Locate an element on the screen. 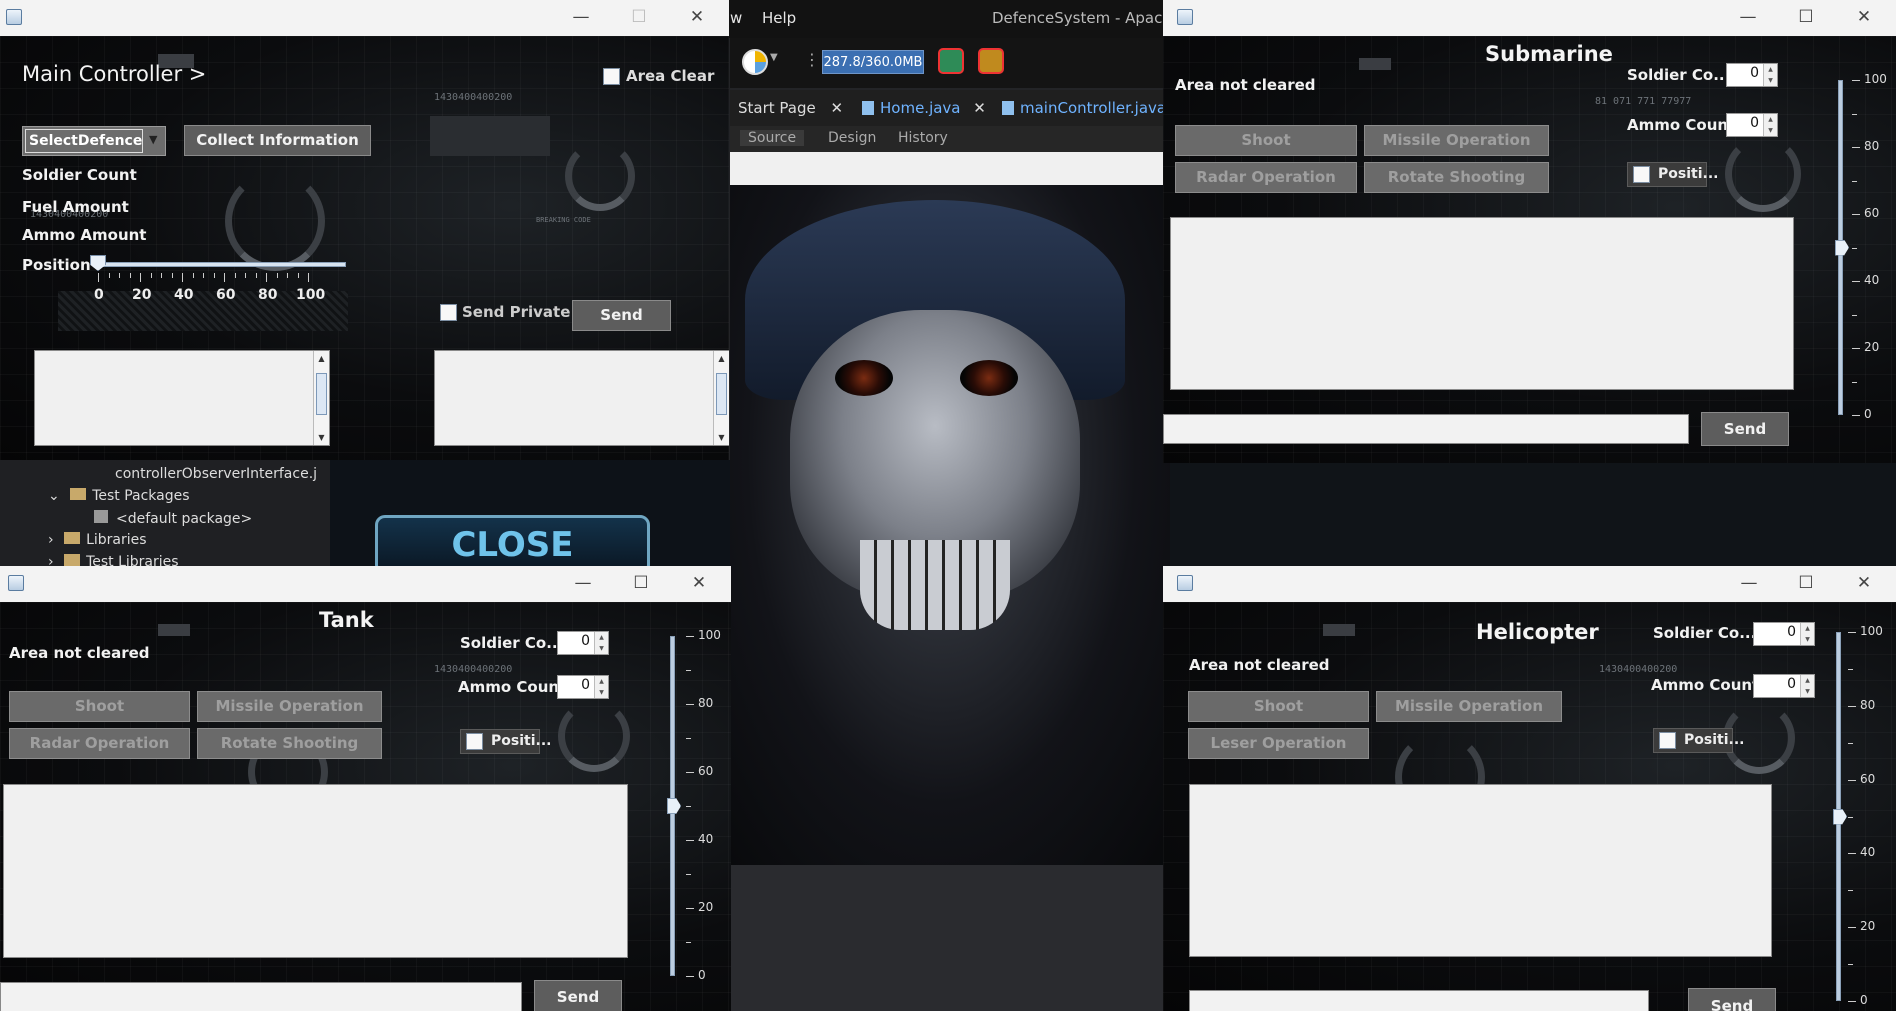 The image size is (1896, 1011). tree-item-test-packages: ⌄ Test Packages is located at coordinates (119, 496).